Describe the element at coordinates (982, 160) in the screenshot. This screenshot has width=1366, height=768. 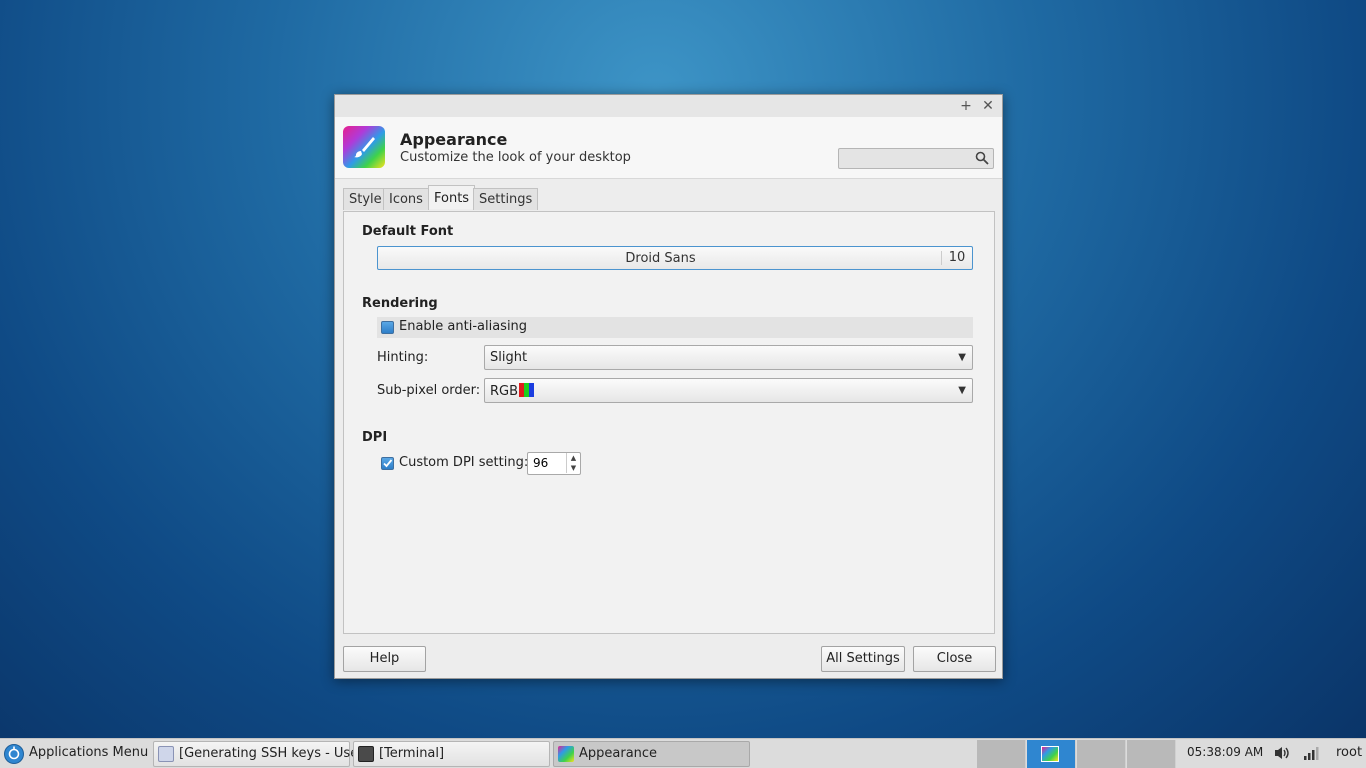
I see `search-icon` at that location.